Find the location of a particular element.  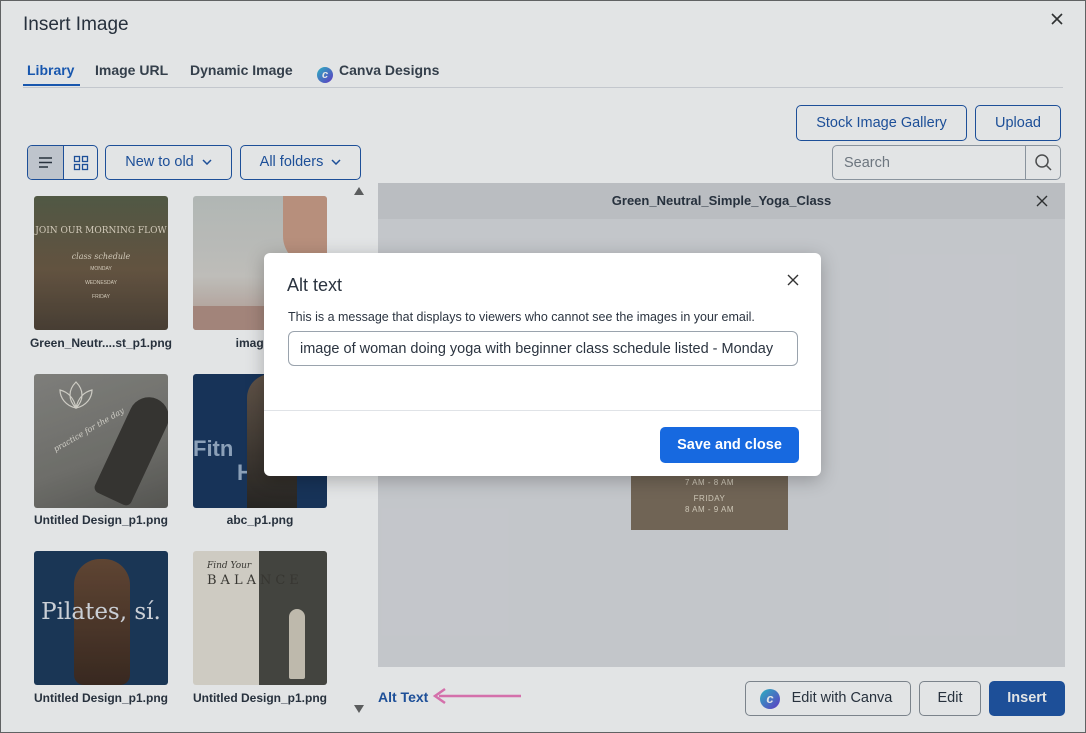

library-image-thumbnail: Pilates, sí. is located at coordinates (101, 618).